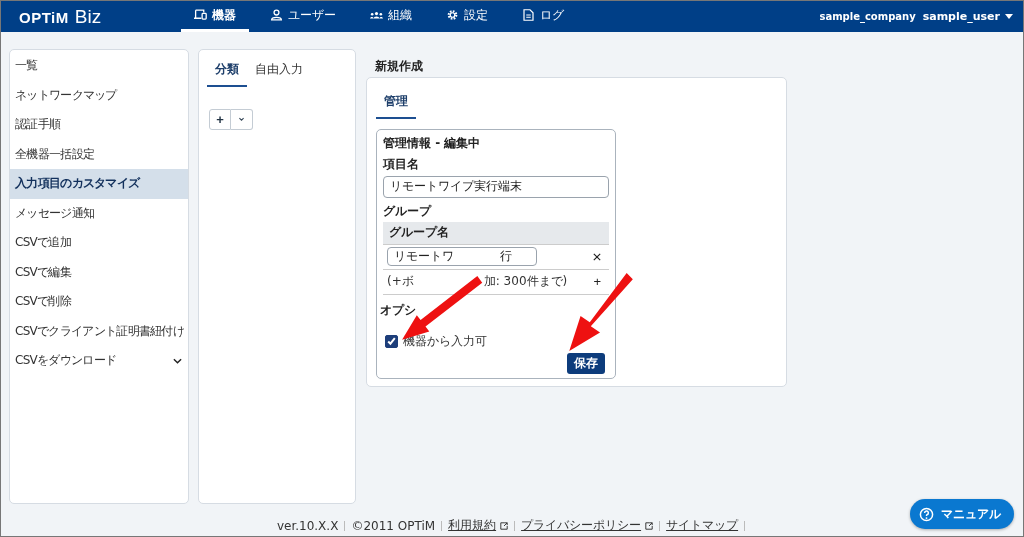 This screenshot has width=1024, height=537. Describe the element at coordinates (99, 184) in the screenshot. I see `sidebar-item: 入力項目のカスタマイズ` at that location.